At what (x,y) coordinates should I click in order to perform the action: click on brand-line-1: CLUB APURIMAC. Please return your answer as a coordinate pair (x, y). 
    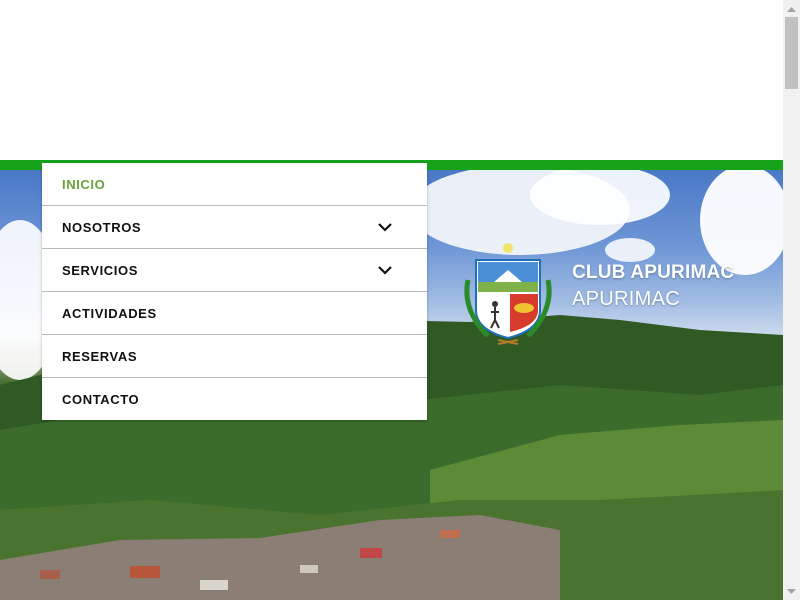
    Looking at the image, I should click on (653, 272).